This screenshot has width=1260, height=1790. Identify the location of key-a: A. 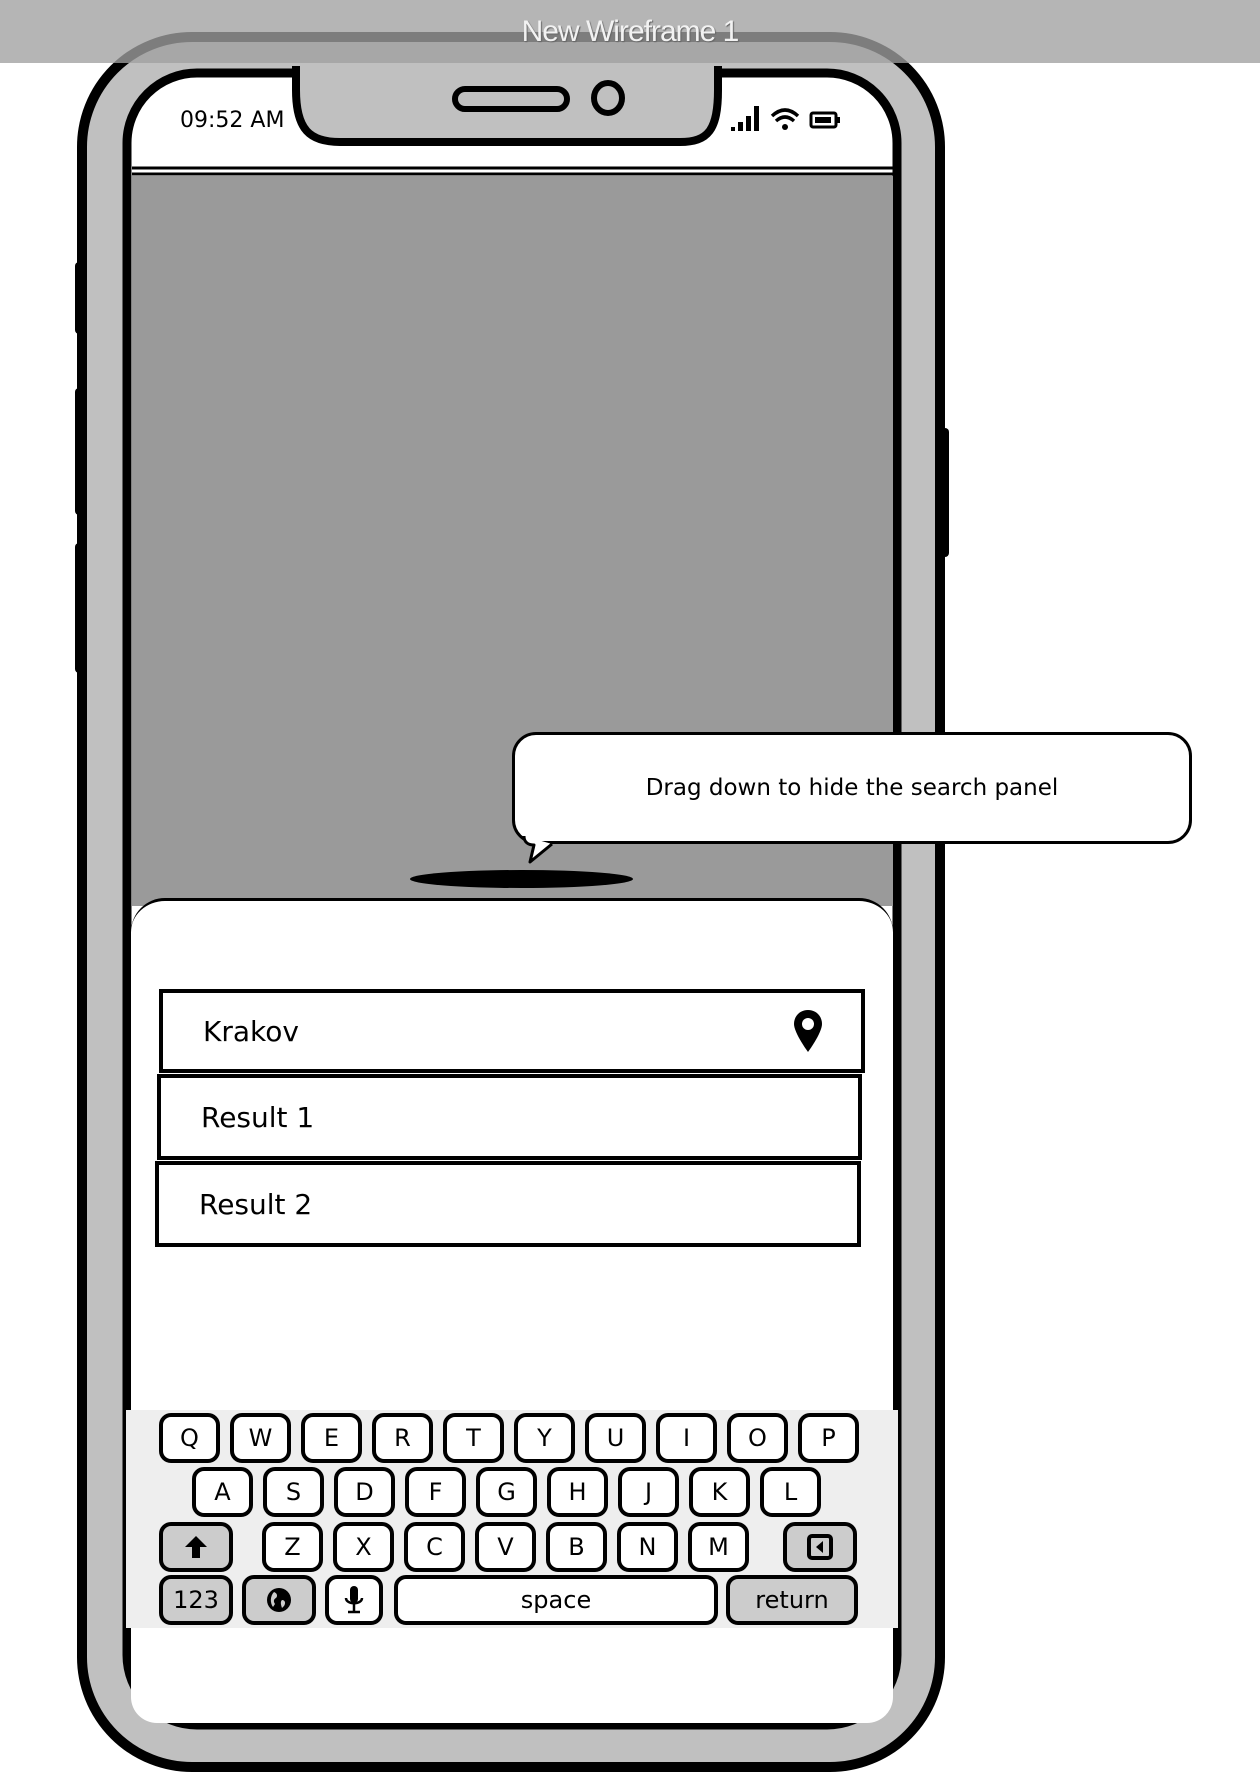
(222, 1492).